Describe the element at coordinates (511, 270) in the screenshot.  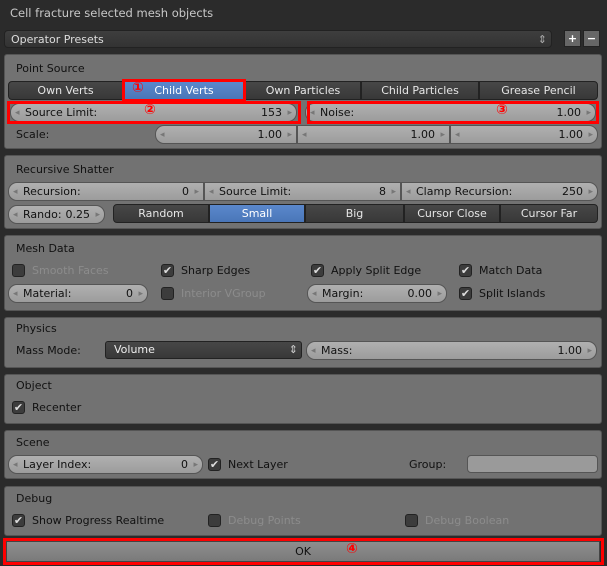
I see `checkbox-label: Match Data` at that location.